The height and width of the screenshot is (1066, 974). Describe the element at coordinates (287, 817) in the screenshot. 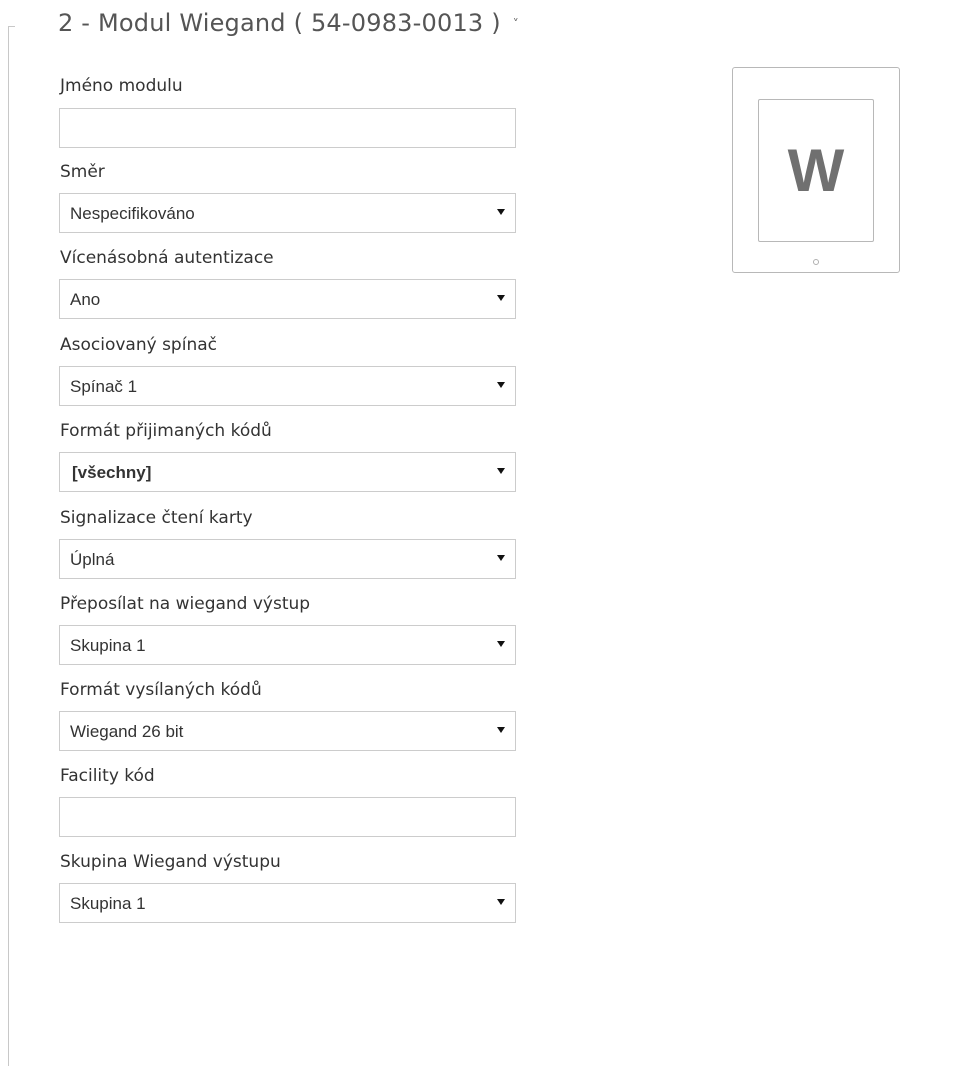

I see `facility-code-input` at that location.